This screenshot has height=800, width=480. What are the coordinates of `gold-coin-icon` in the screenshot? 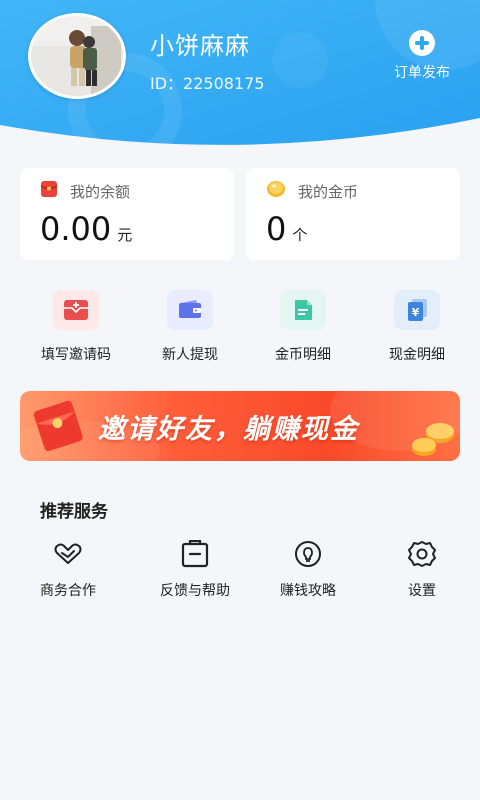 It's located at (276, 191).